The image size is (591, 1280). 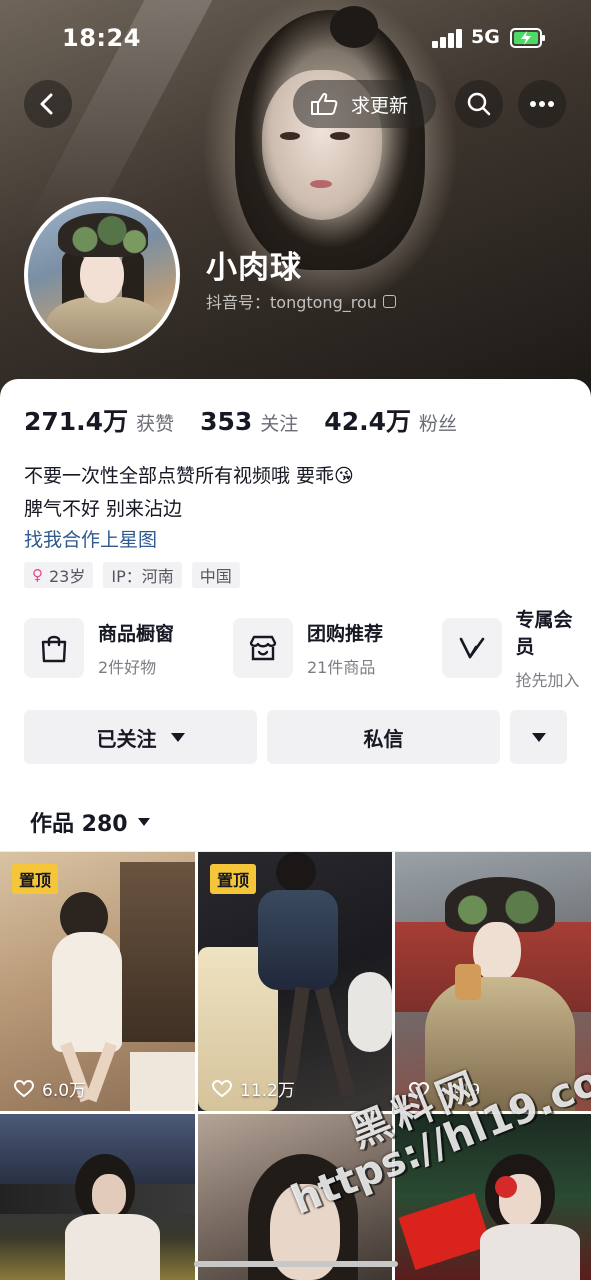 I want to click on bio: 不要一次性全部点赞所有视频哦 要乖😘 脾气不好 别来沾边, so click(x=189, y=493).